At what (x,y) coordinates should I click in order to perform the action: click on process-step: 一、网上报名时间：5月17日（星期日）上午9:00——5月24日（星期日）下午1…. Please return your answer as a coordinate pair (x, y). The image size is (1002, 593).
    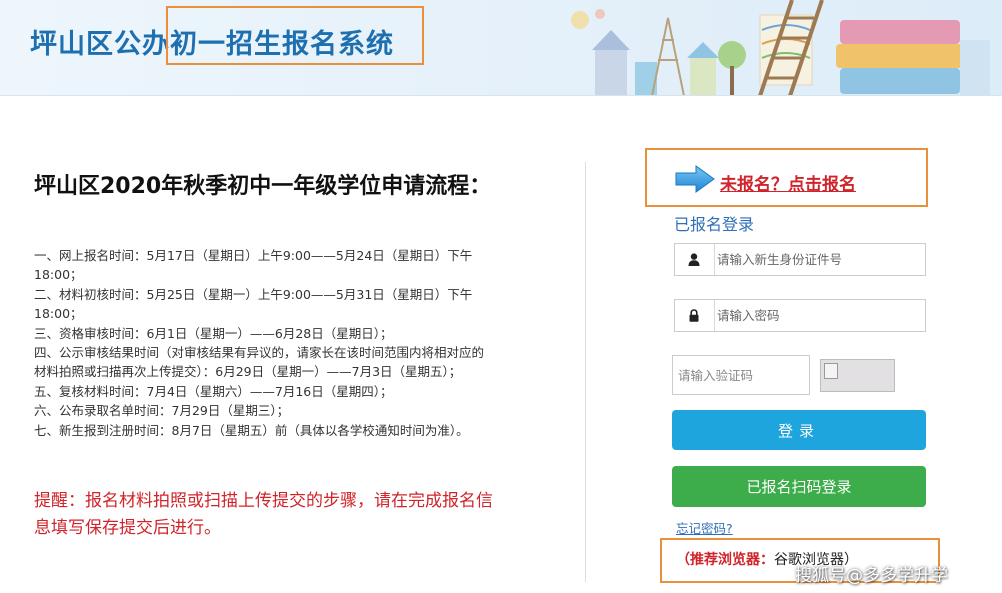
    Looking at the image, I should click on (253, 265).